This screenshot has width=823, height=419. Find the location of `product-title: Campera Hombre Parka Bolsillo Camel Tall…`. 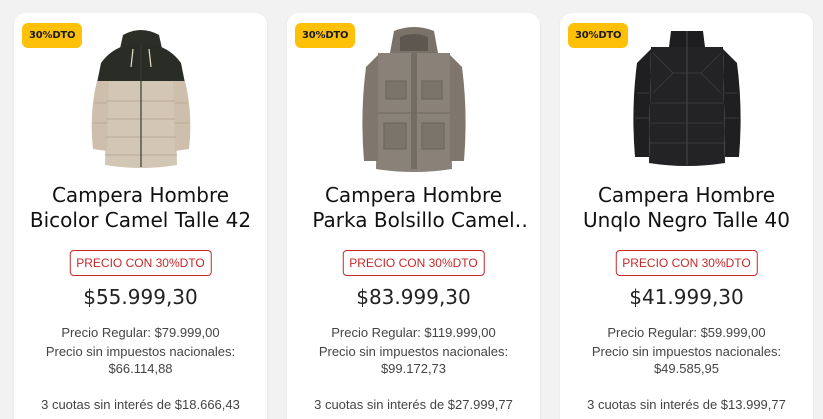

product-title: Campera Hombre Parka Bolsillo Camel Tall… is located at coordinates (413, 208).